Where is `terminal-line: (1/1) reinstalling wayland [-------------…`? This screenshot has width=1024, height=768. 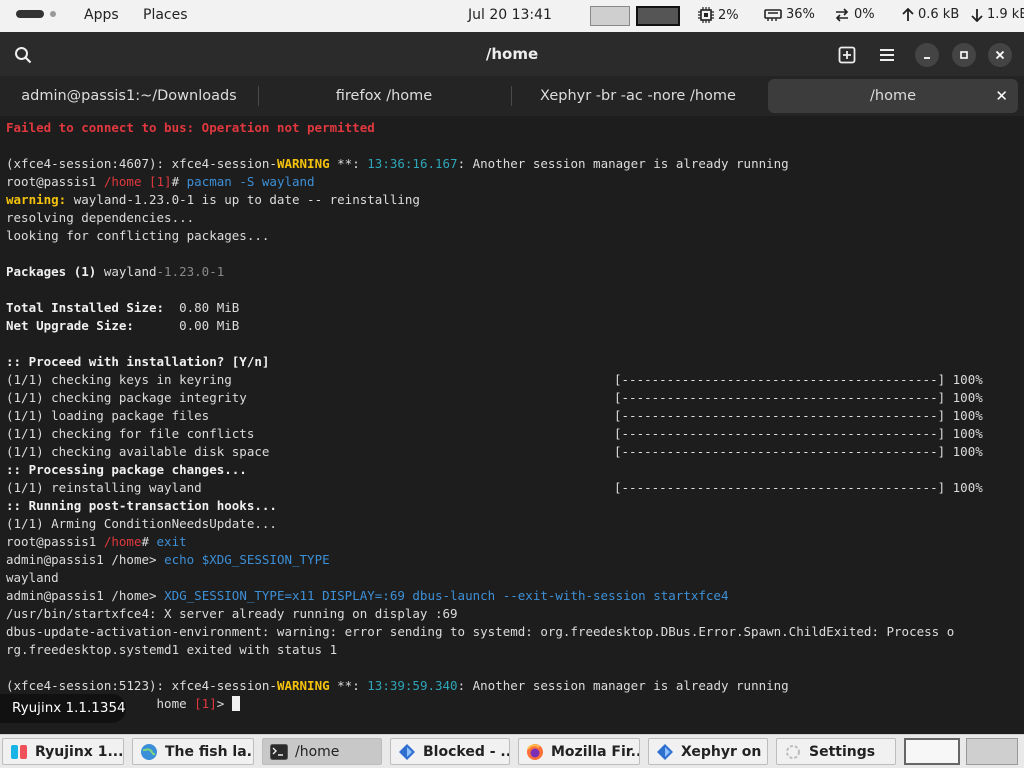
terminal-line: (1/1) reinstalling wayland [-------------… is located at coordinates (494, 487).